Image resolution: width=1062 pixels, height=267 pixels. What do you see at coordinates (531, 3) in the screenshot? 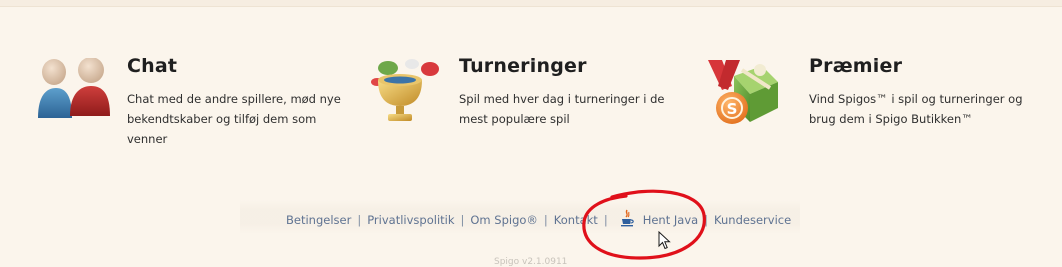
I see `top-divider` at bounding box center [531, 3].